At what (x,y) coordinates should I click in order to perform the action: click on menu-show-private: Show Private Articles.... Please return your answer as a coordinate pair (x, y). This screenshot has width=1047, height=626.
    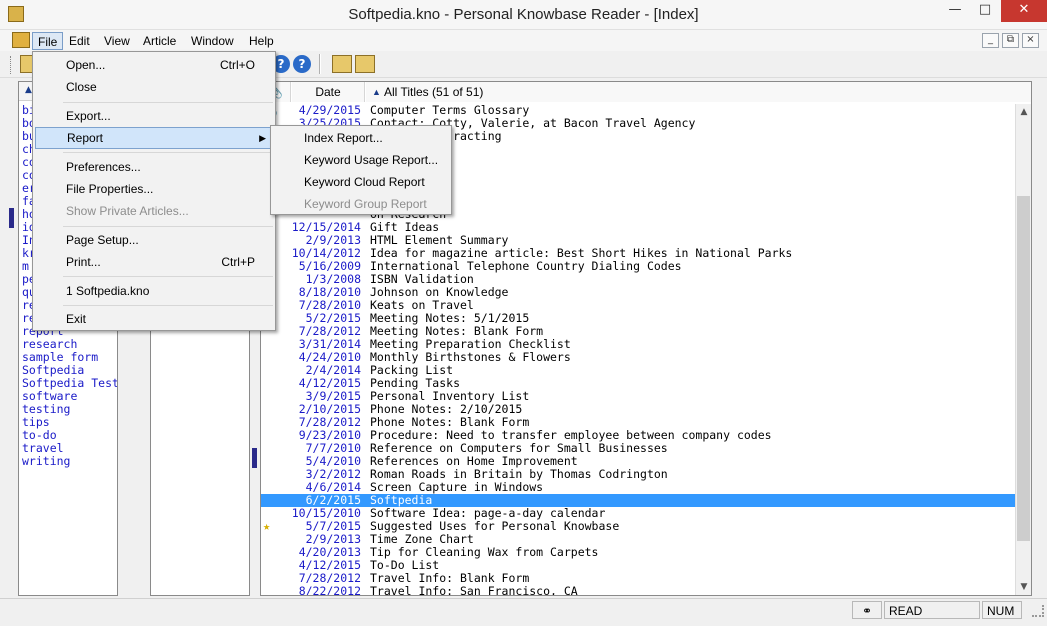
    Looking at the image, I should click on (127, 211).